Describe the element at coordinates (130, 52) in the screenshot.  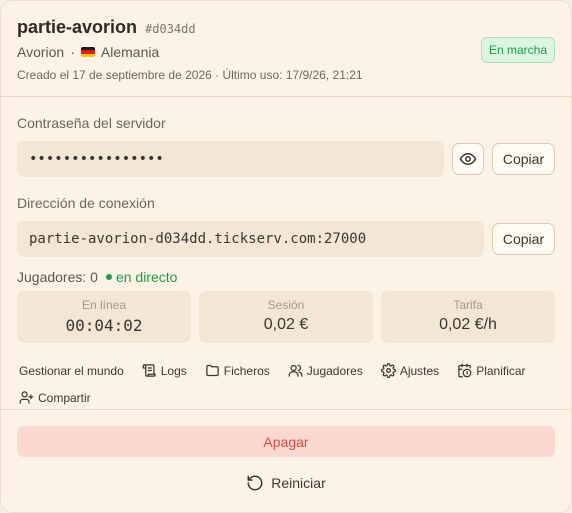
I see `server-country: Alemania` at that location.